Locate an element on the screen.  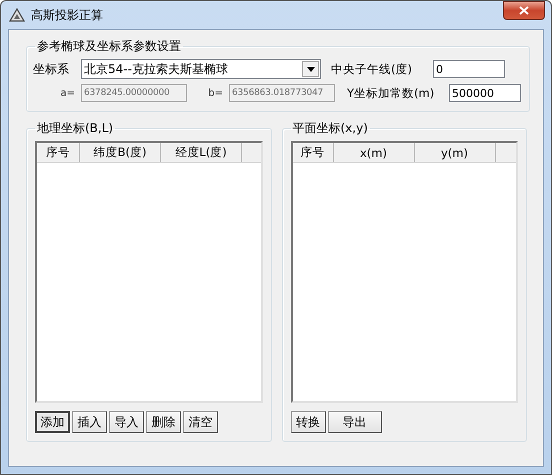
group-title: 地理坐标(B,L) is located at coordinates (75, 128).